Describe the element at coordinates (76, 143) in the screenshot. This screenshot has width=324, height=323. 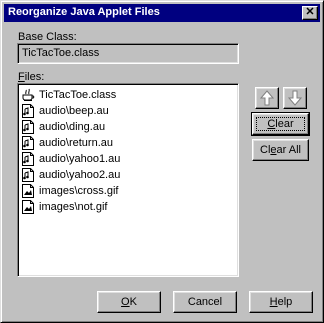
I see `file-name: audio\return.au` at that location.